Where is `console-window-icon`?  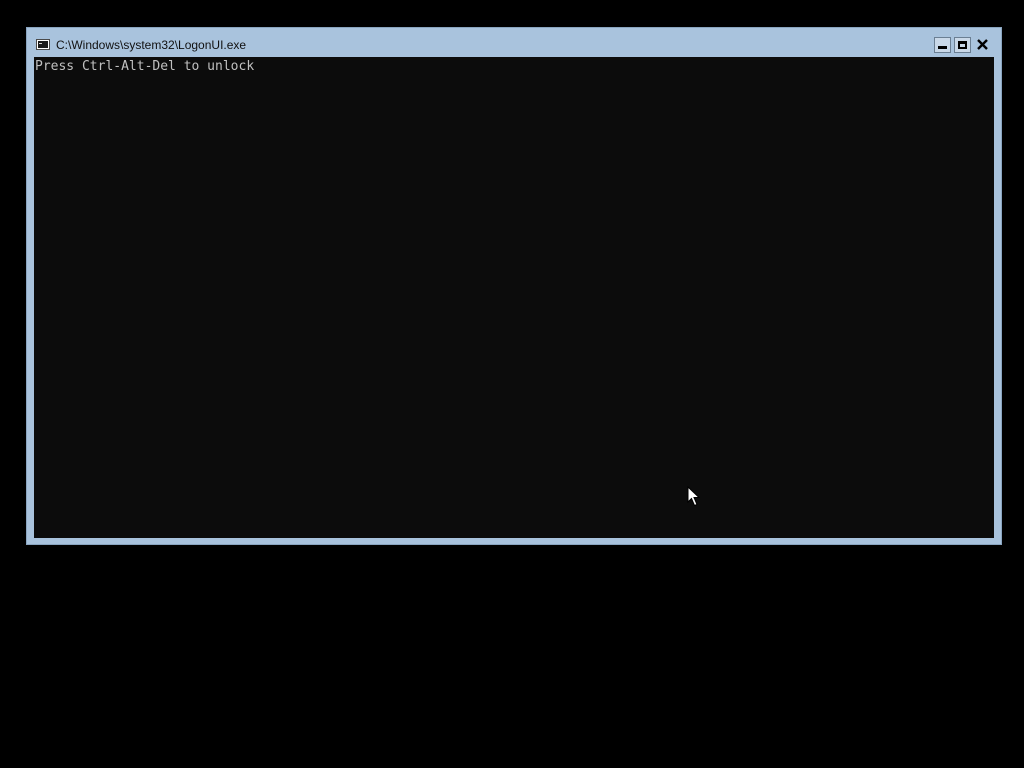 console-window-icon is located at coordinates (43, 44).